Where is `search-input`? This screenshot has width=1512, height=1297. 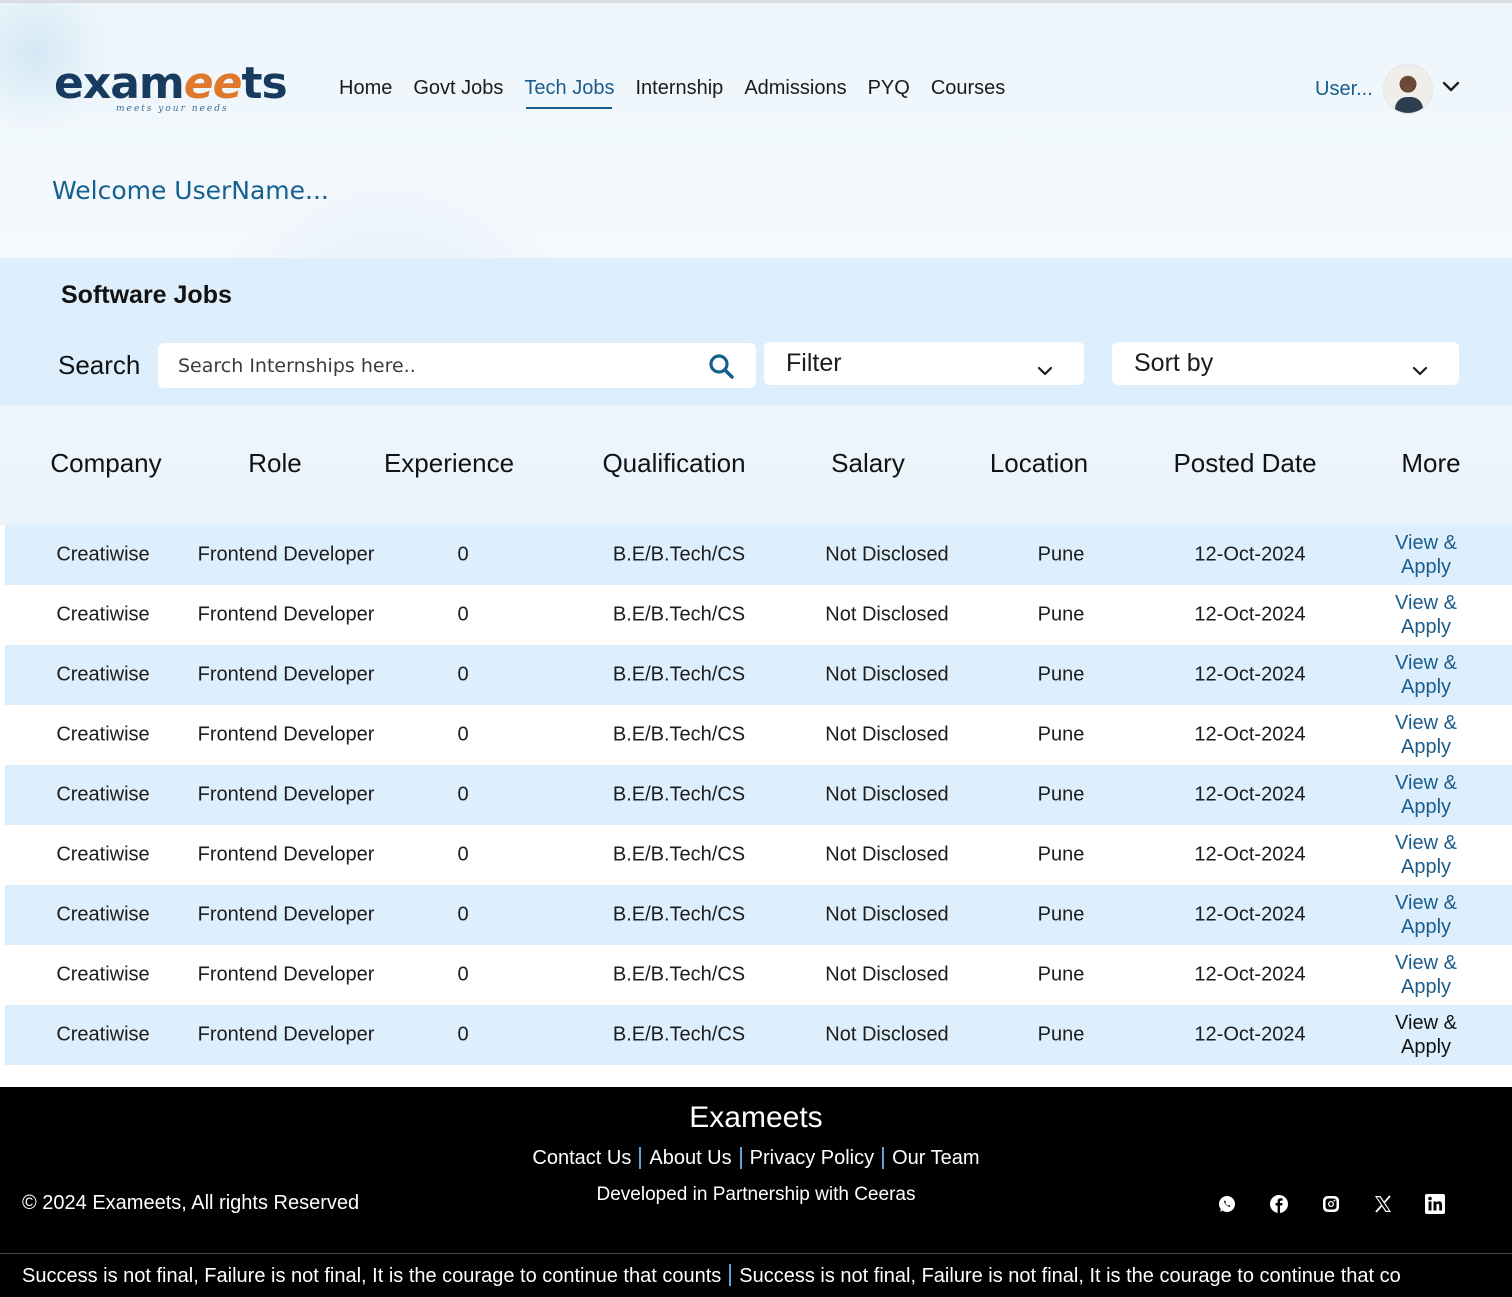
search-input is located at coordinates (438, 365).